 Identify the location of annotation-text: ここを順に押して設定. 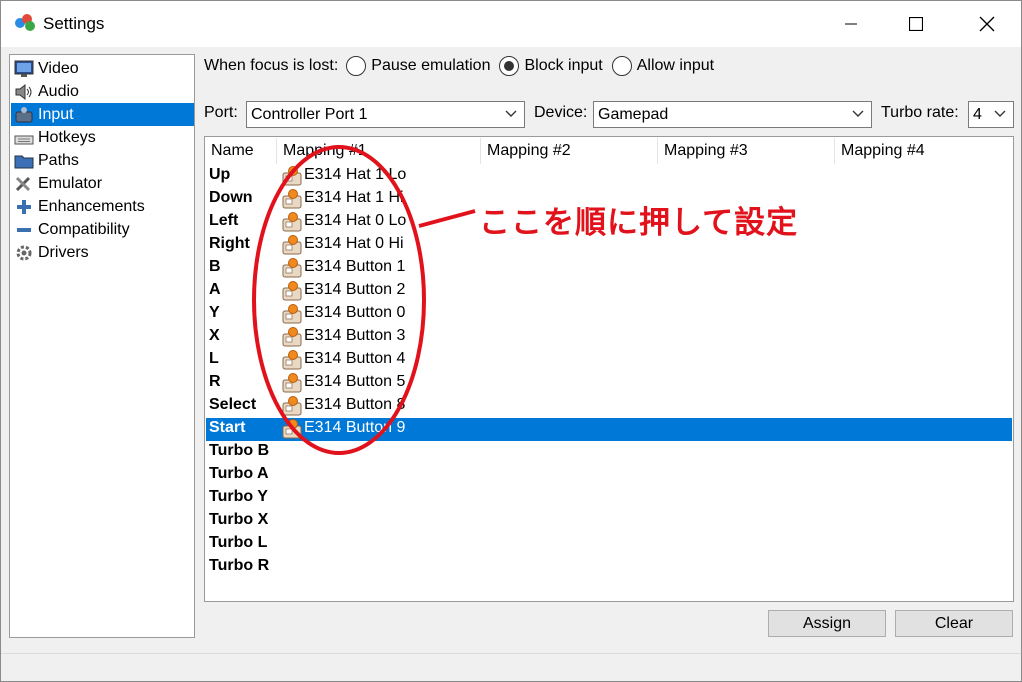
(639, 222).